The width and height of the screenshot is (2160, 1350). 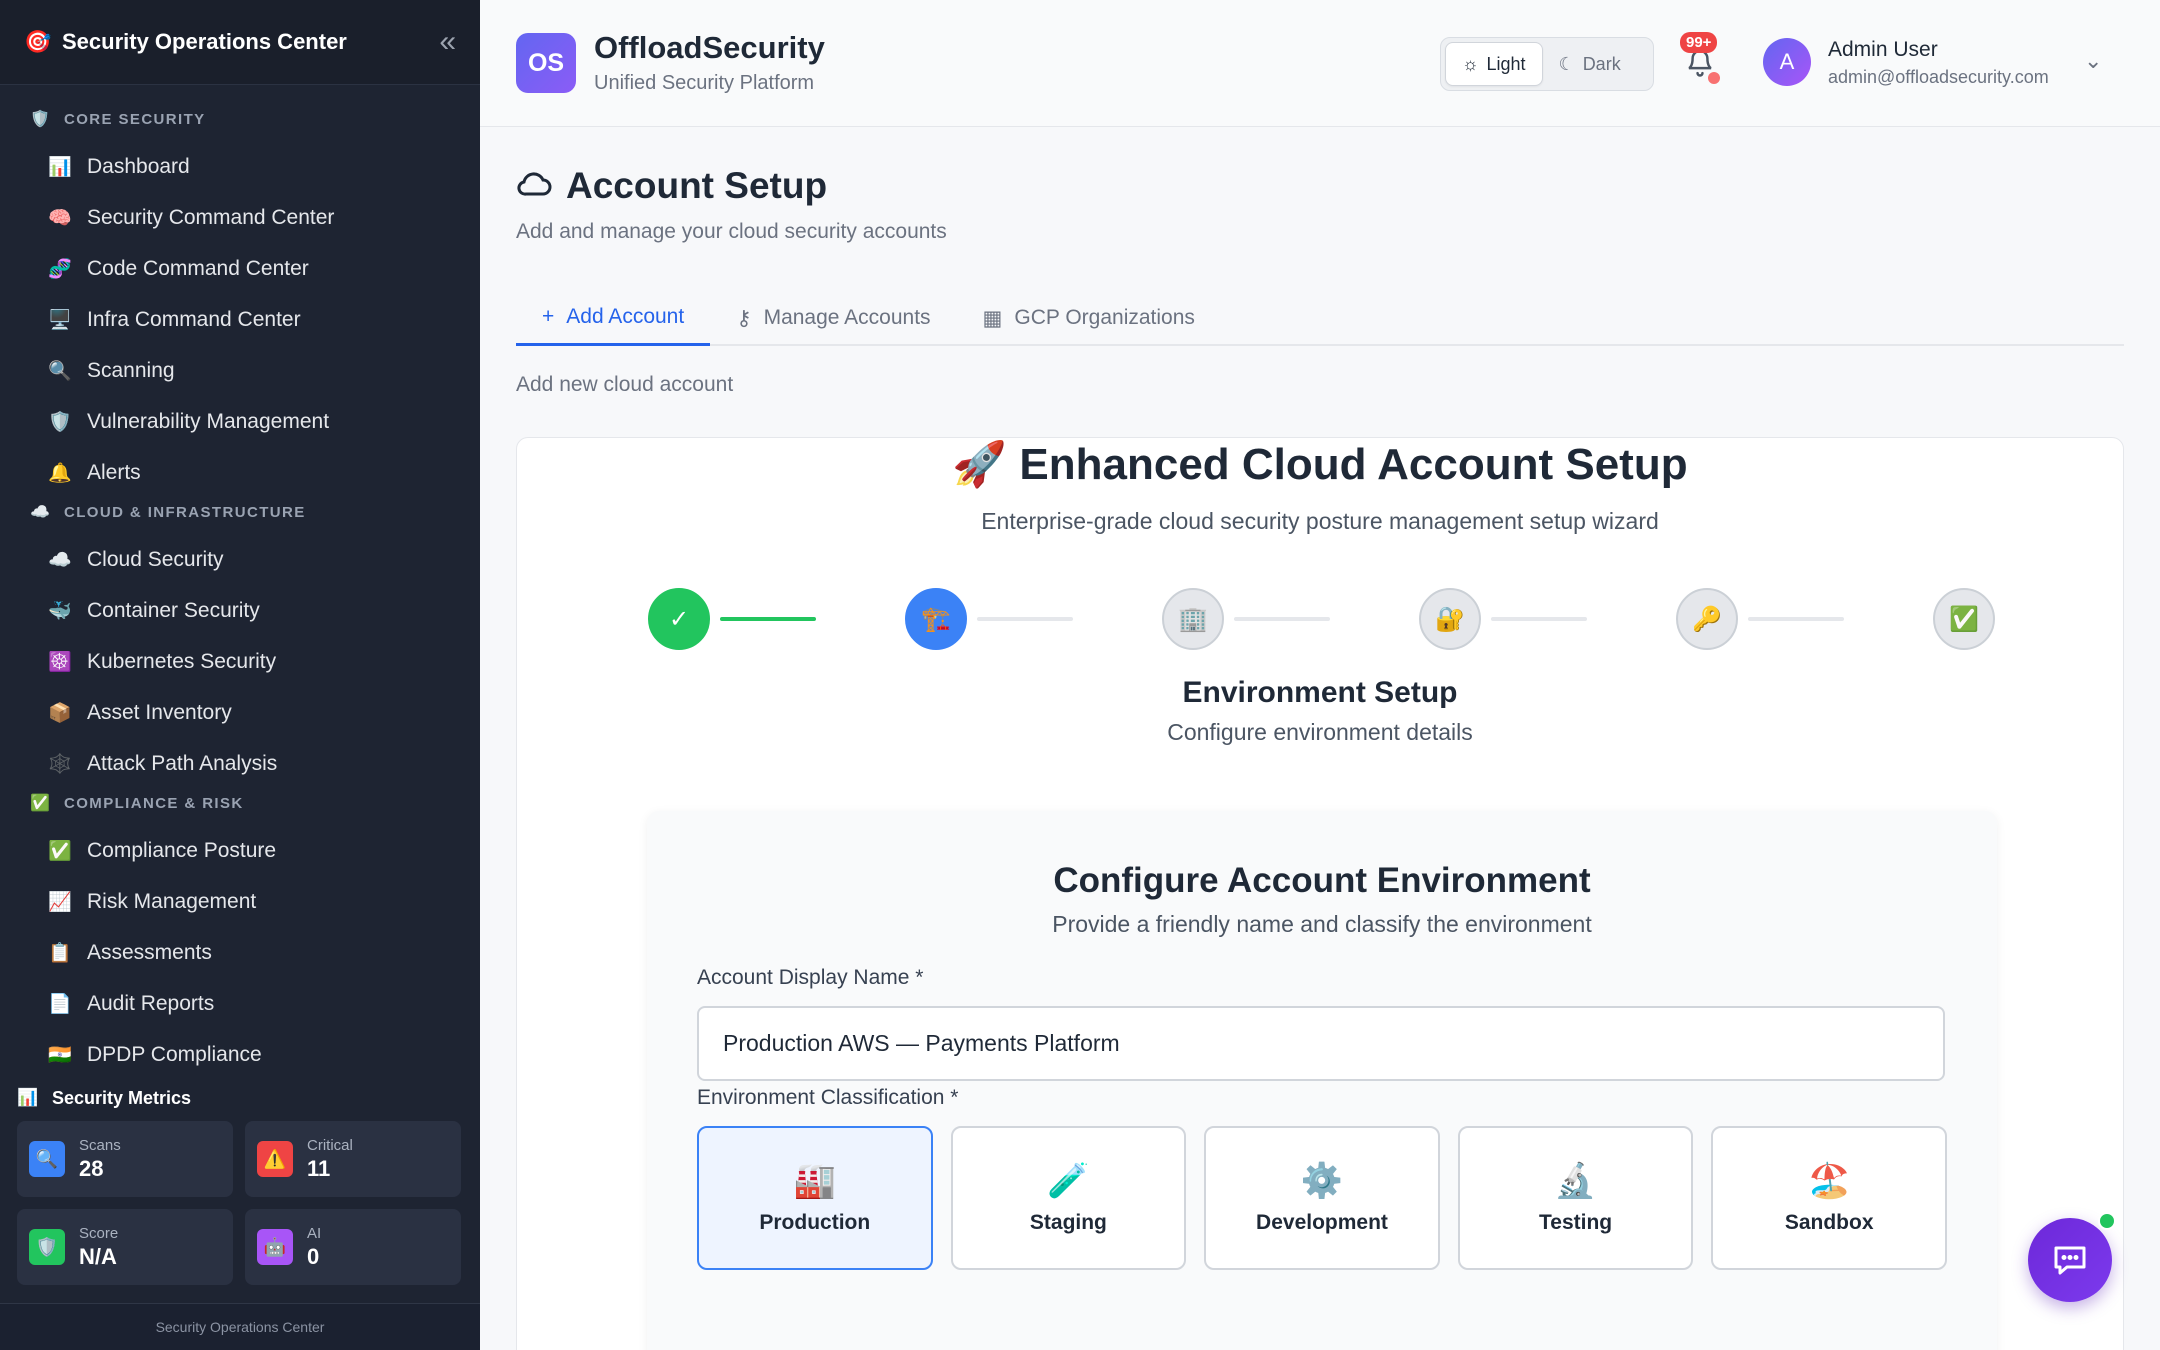 What do you see at coordinates (240, 901) in the screenshot?
I see `sidebar-item-risk-management: 📈 Risk Management` at bounding box center [240, 901].